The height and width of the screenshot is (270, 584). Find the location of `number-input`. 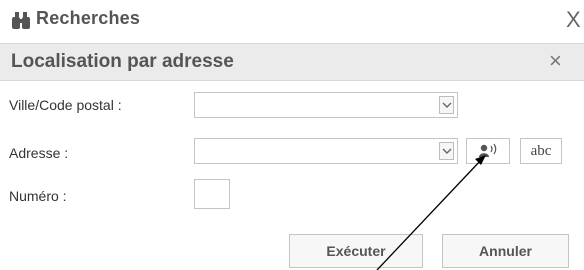

number-input is located at coordinates (212, 194).